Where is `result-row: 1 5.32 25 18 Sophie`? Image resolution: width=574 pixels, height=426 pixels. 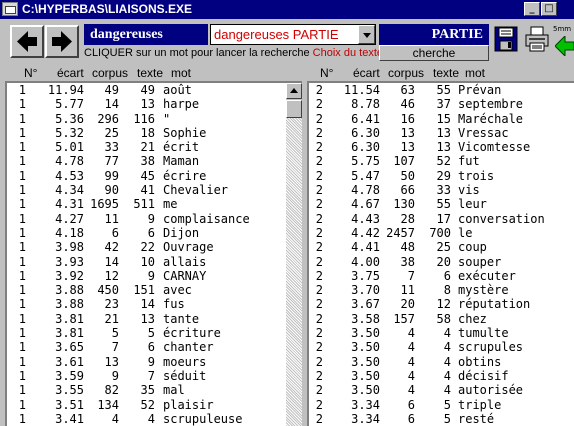 result-row: 1 5.32 25 18 Sophie is located at coordinates (154, 133).